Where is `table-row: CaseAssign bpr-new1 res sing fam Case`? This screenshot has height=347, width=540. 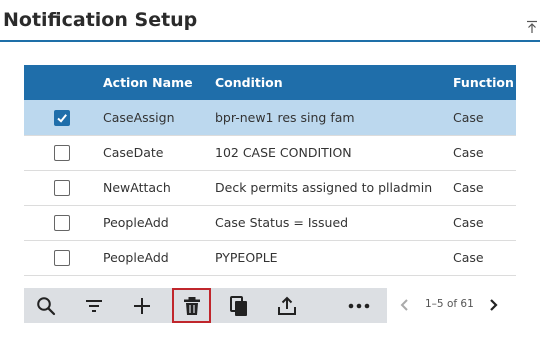 table-row: CaseAssign bpr-new1 res sing fam Case is located at coordinates (270, 117).